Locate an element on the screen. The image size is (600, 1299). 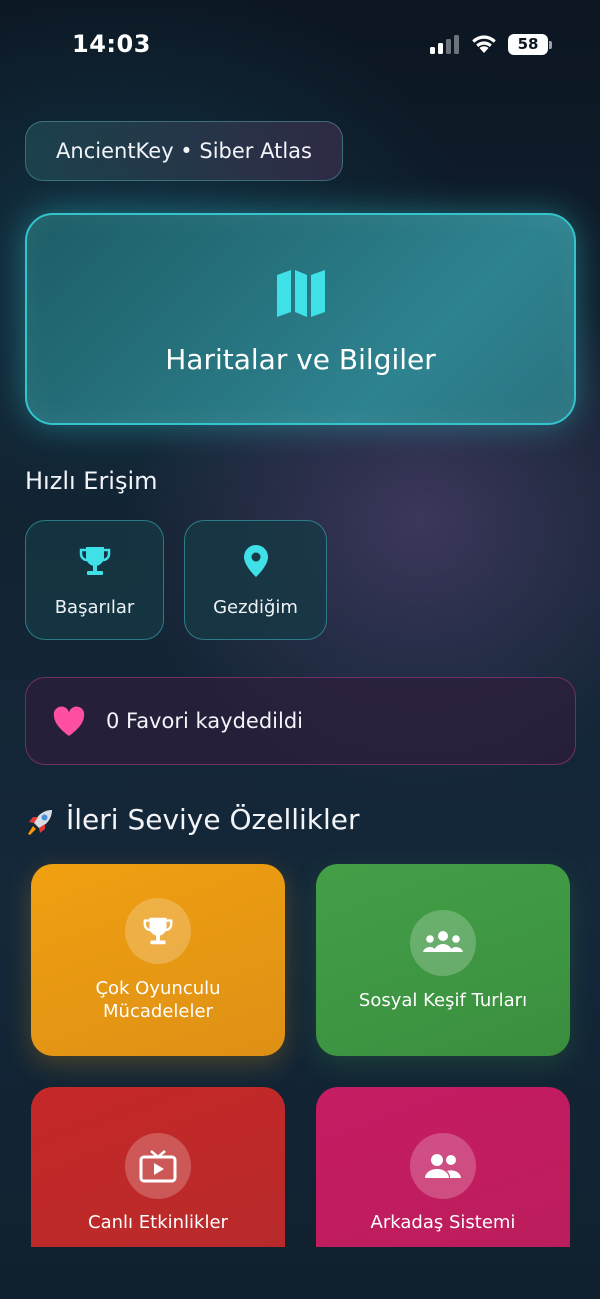
achievements-label: Başarılar is located at coordinates (94, 607).